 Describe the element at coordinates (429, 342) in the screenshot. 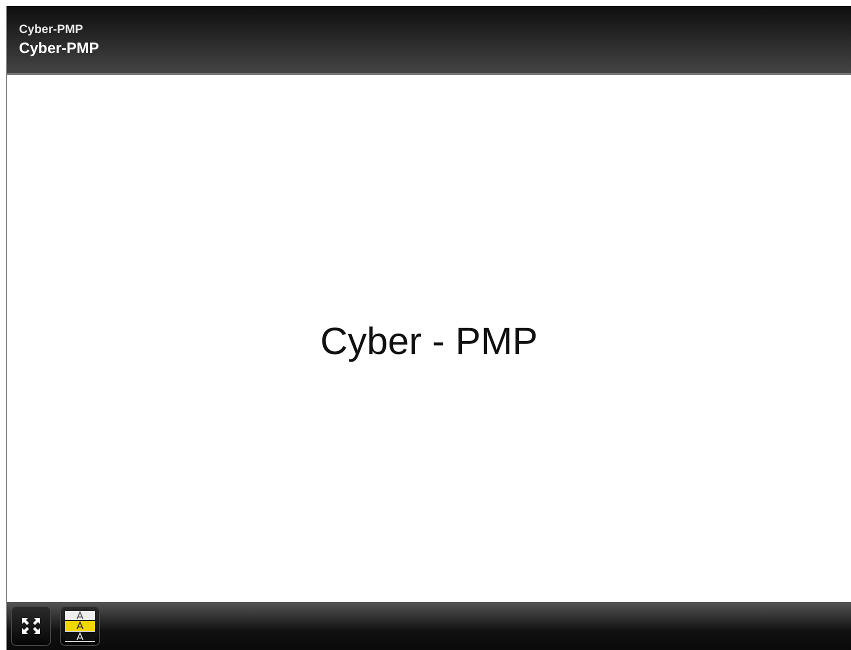

I see `slide-text: Cyber - PMP` at that location.